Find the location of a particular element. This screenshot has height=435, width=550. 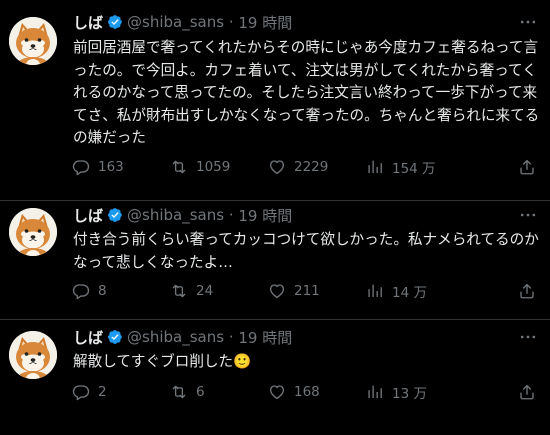

like-button: 2229 is located at coordinates (298, 167).